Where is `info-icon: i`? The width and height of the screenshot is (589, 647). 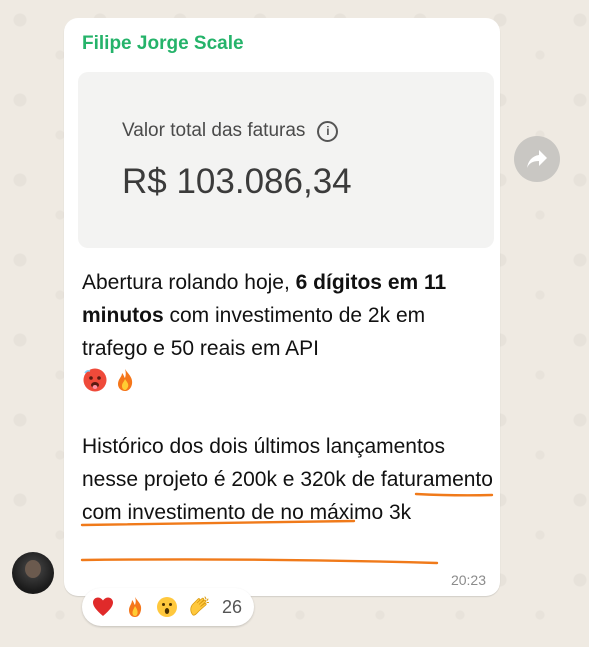 info-icon: i is located at coordinates (328, 131).